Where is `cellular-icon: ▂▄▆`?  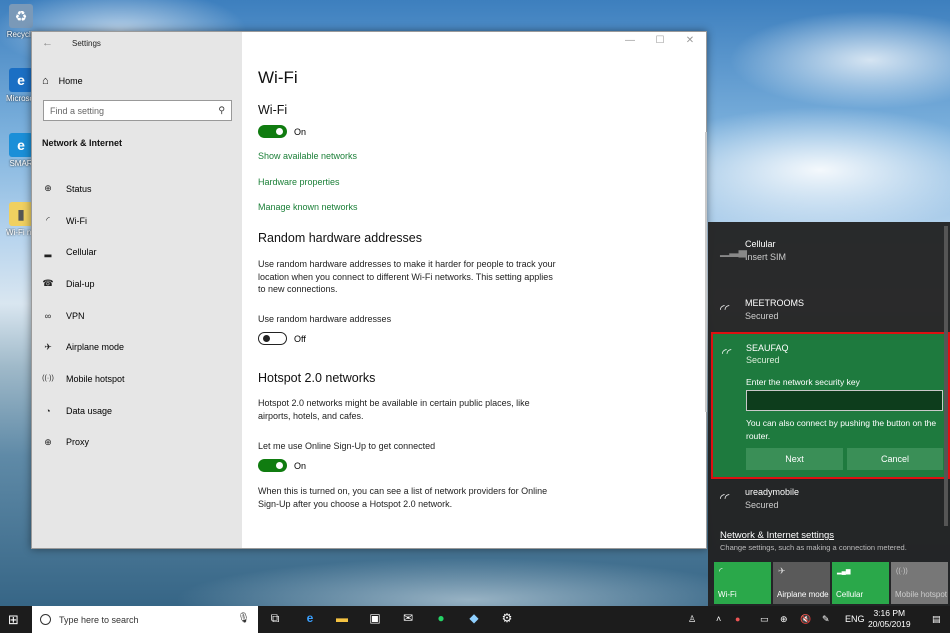 cellular-icon: ▂▄▆ is located at coordinates (844, 572).